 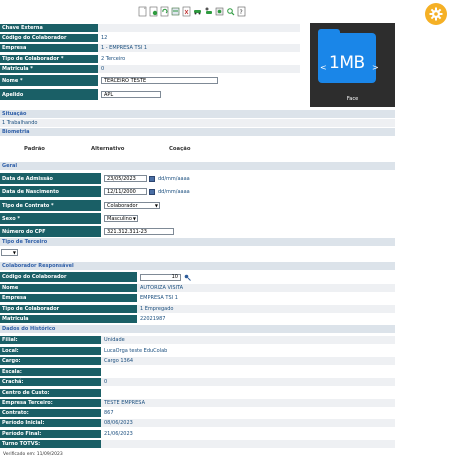 I want to click on row-admissao: Data de Admissão 23/05/2023 dd/mm/aaaa, so click(x=197, y=178).